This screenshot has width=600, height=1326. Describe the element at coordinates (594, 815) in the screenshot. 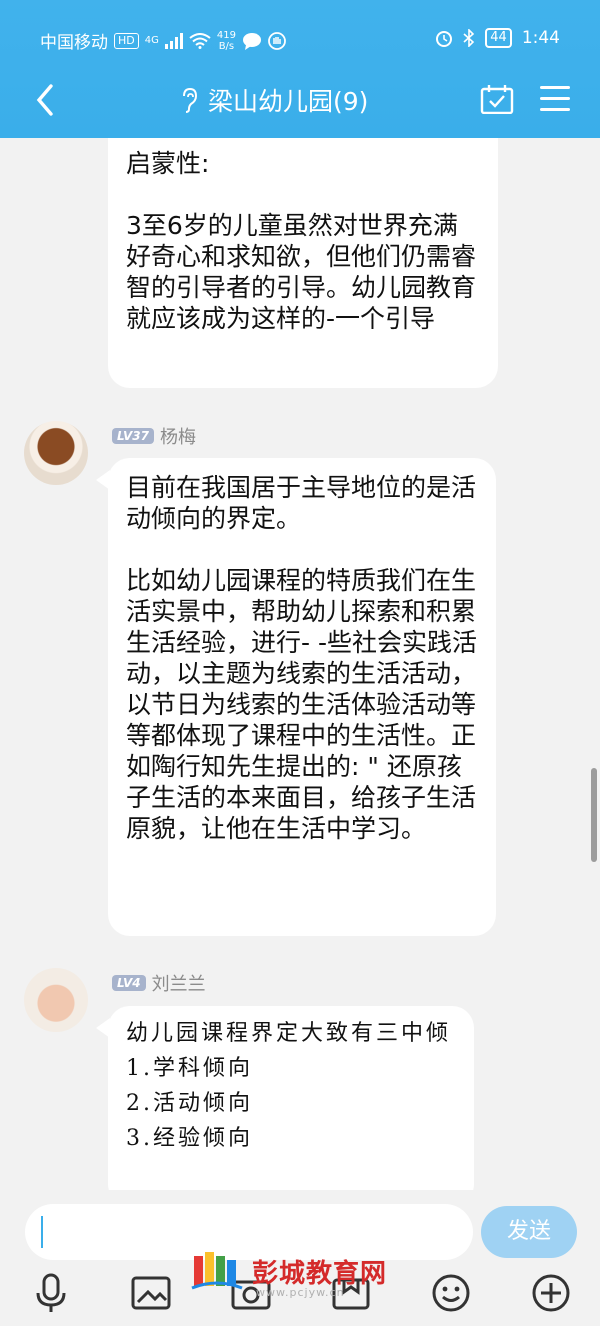

I see `scrollbar` at that location.